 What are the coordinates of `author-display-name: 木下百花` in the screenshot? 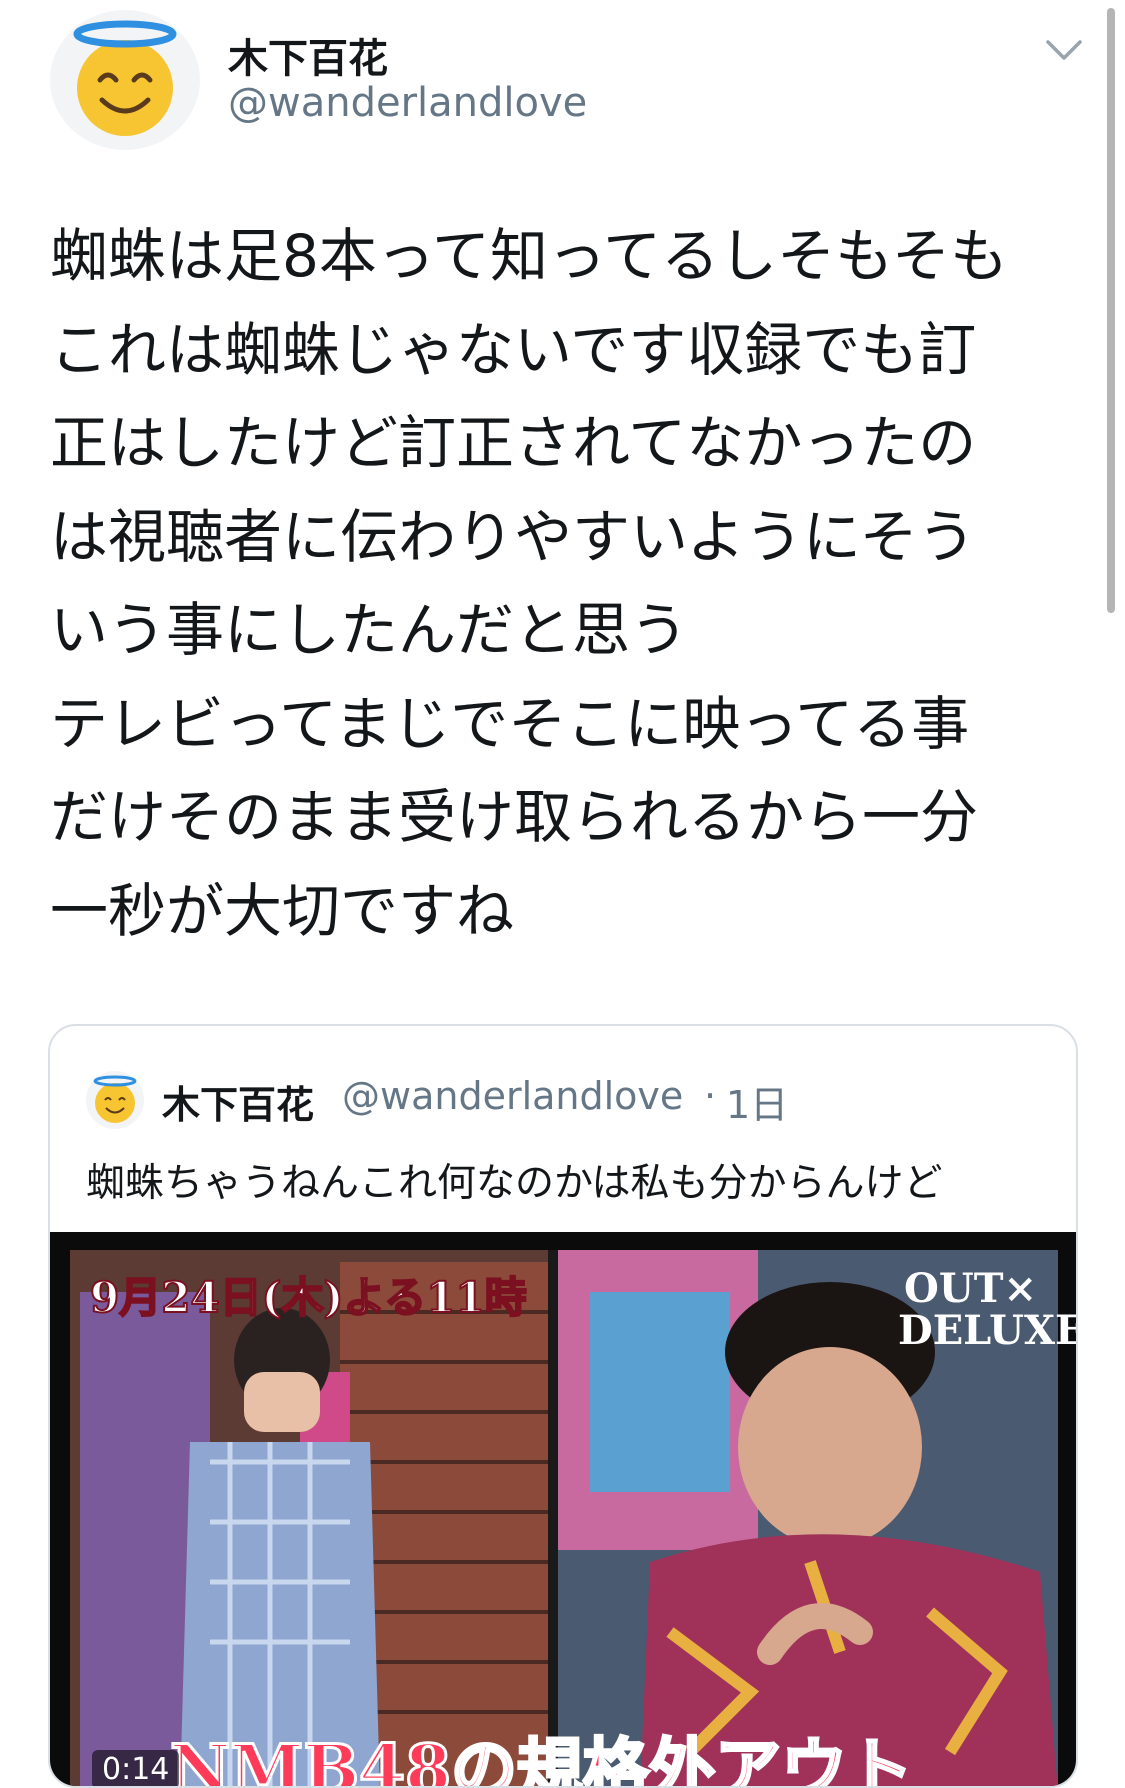 It's located at (308, 55).